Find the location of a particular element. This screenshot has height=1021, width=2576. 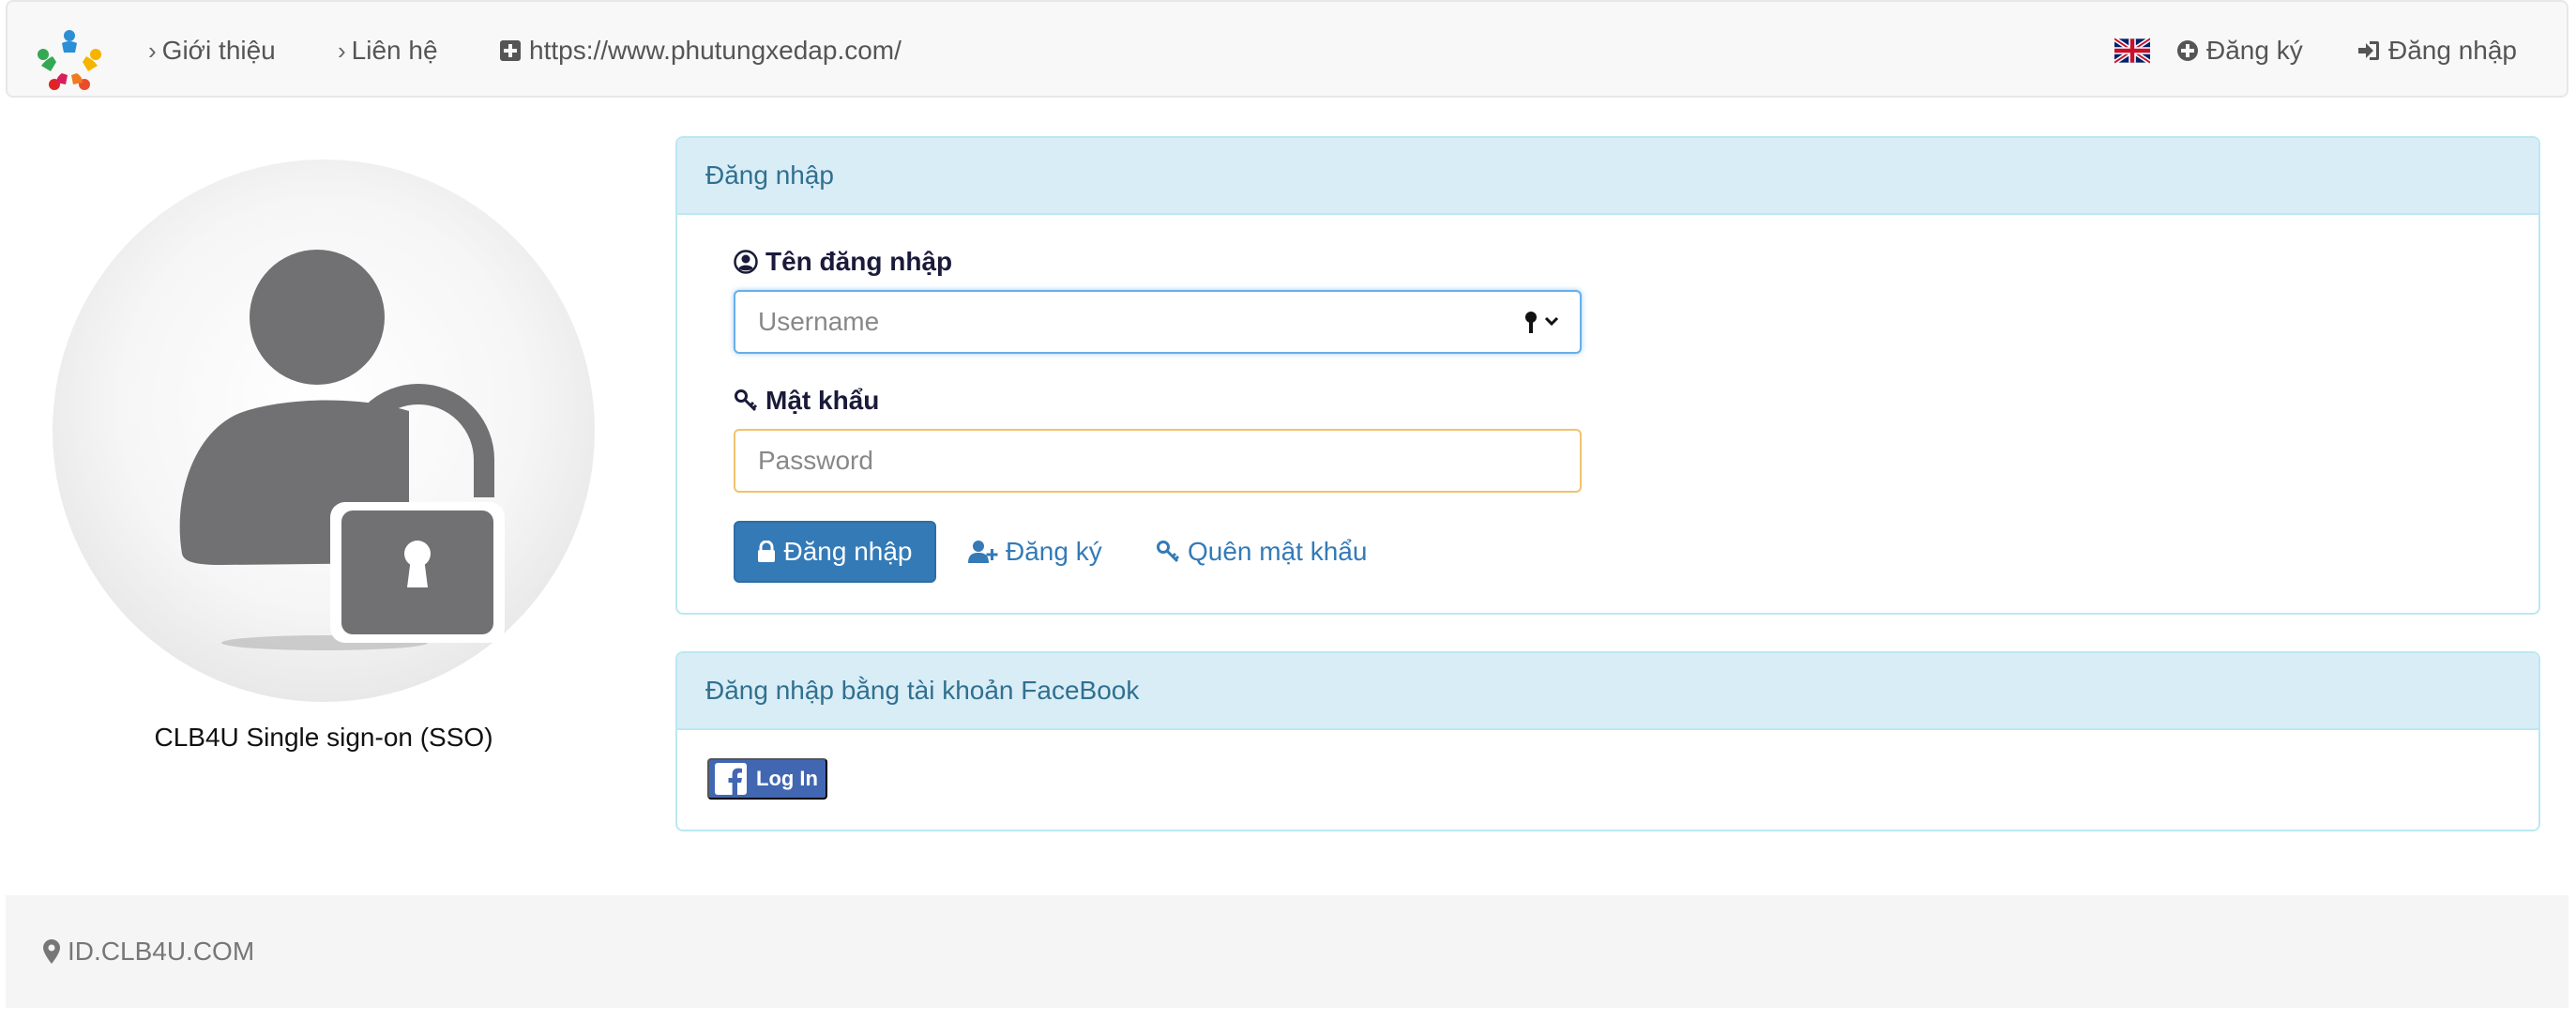

facebook-login-button: Log In is located at coordinates (767, 779).